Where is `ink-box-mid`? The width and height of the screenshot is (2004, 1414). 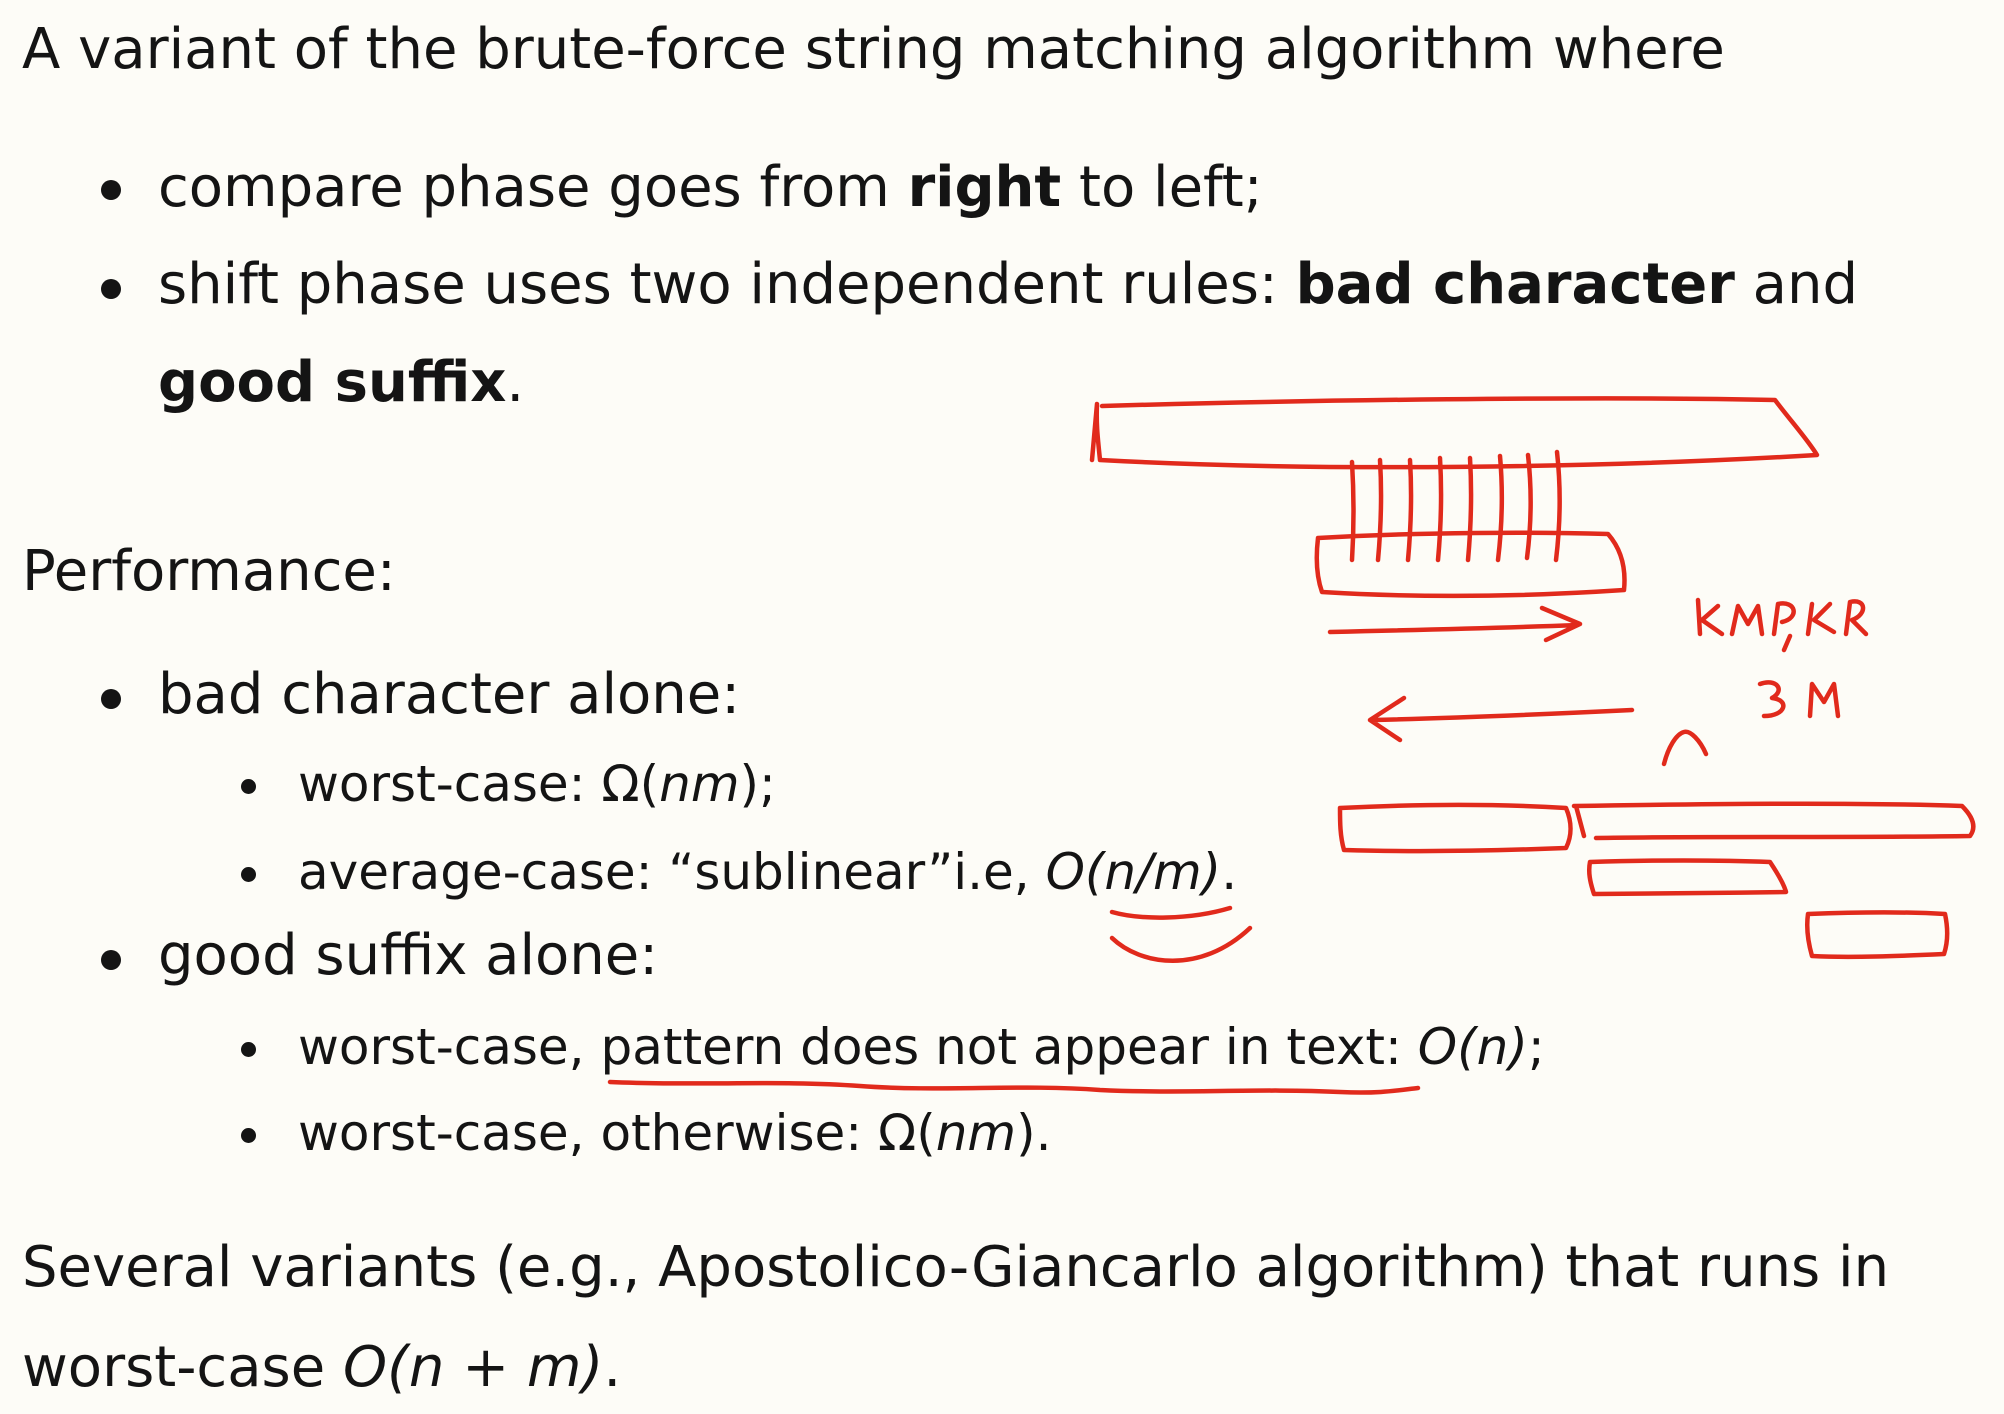
ink-box-mid is located at coordinates (1687, 877).